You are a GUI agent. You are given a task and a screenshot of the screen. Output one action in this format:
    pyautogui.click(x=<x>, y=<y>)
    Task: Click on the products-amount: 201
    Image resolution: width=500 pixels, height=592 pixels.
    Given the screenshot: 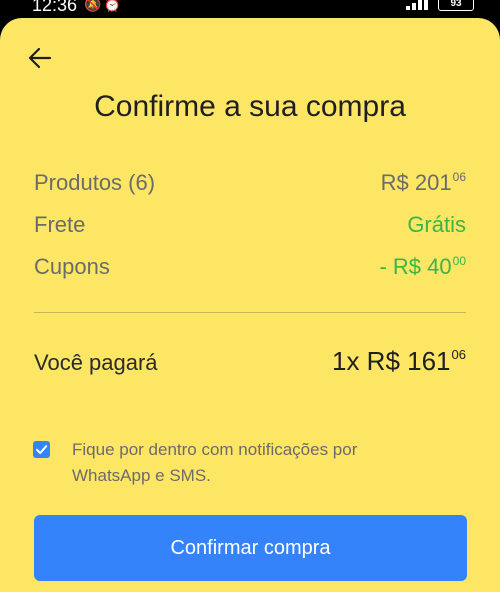 What is the action you would take?
    pyautogui.click(x=433, y=182)
    